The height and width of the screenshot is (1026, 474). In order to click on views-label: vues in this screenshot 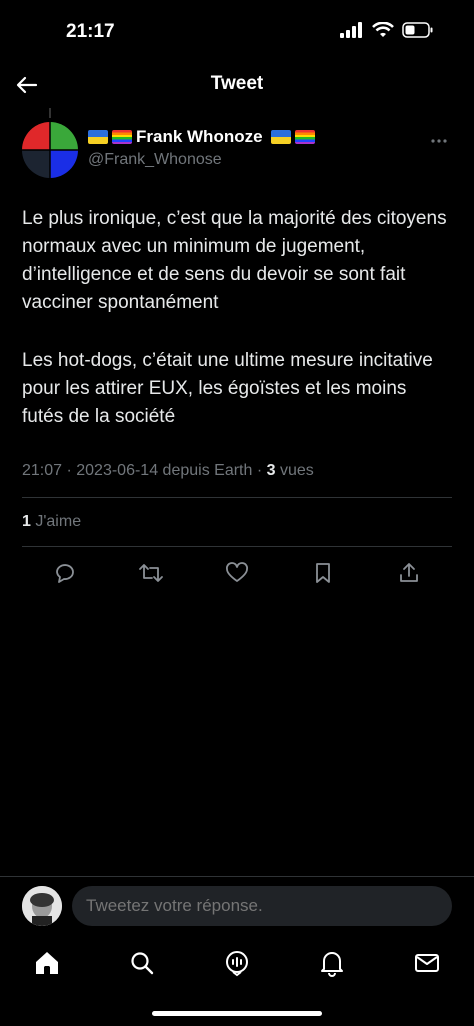, I will do `click(294, 470)`.